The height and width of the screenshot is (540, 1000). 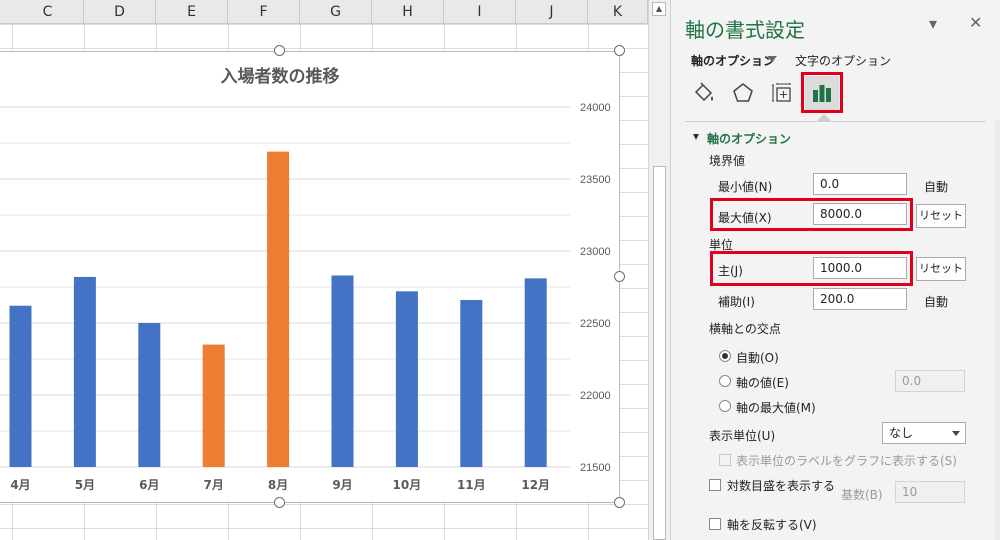 What do you see at coordinates (736, 302) in the screenshot?
I see `minor-unit-label: 補助(I)` at bounding box center [736, 302].